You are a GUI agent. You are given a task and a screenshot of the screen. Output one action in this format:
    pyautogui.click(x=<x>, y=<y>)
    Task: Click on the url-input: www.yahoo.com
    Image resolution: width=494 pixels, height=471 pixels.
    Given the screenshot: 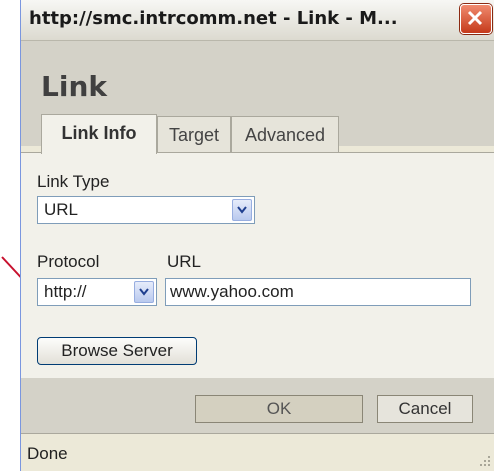 What is the action you would take?
    pyautogui.click(x=318, y=292)
    